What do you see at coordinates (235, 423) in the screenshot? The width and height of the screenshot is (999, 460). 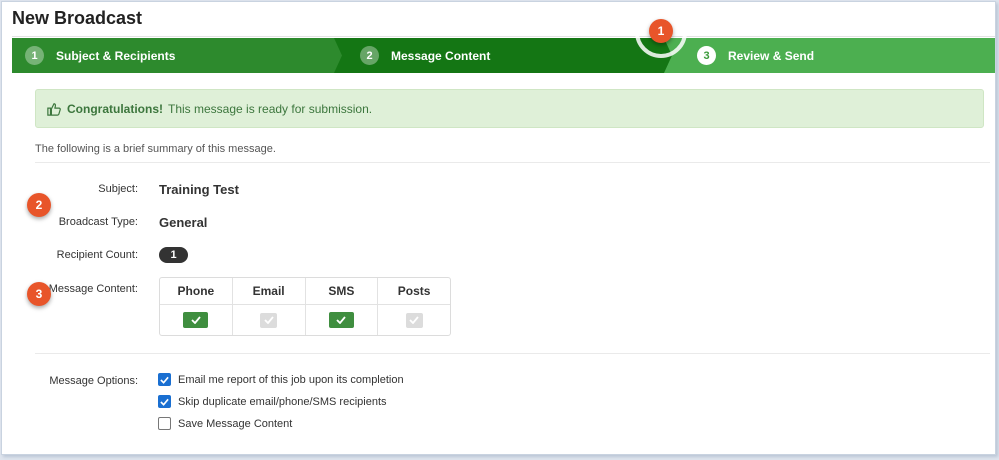 I see `option-label: Save Message Content` at bounding box center [235, 423].